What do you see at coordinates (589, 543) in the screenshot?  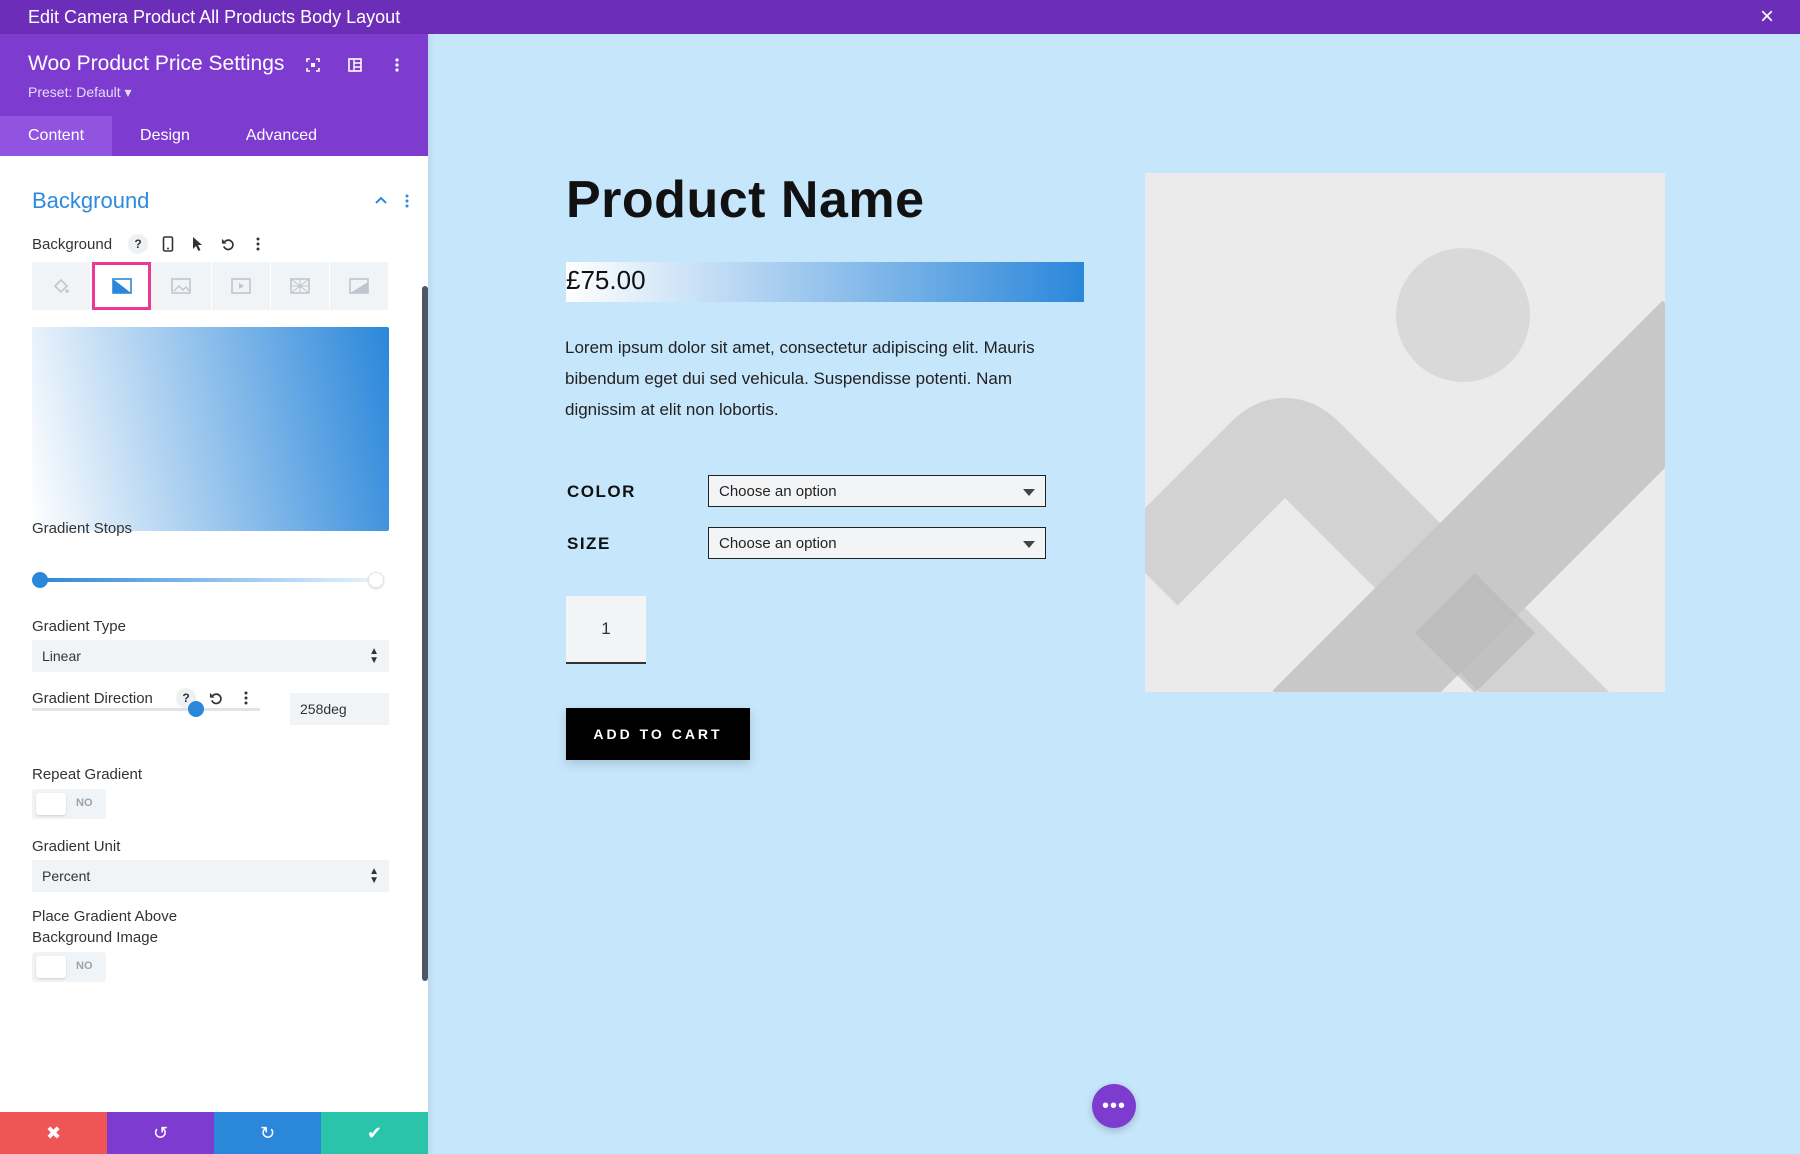 I see `variation-label-size: SIZE` at bounding box center [589, 543].